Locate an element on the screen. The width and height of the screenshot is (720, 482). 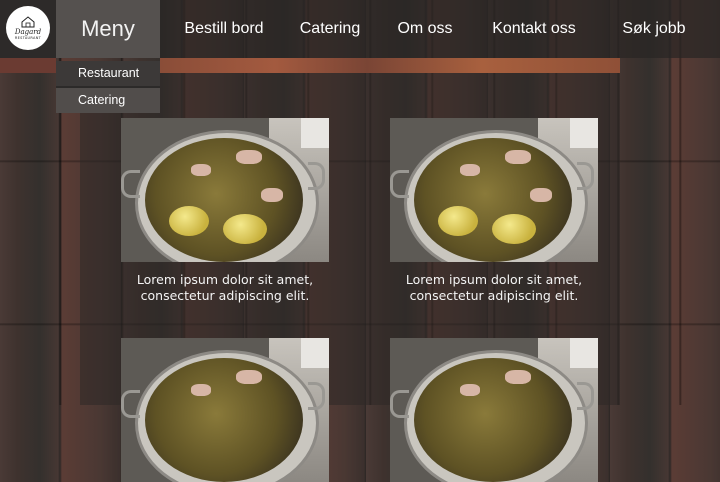
decor-strip-left is located at coordinates (28, 65).